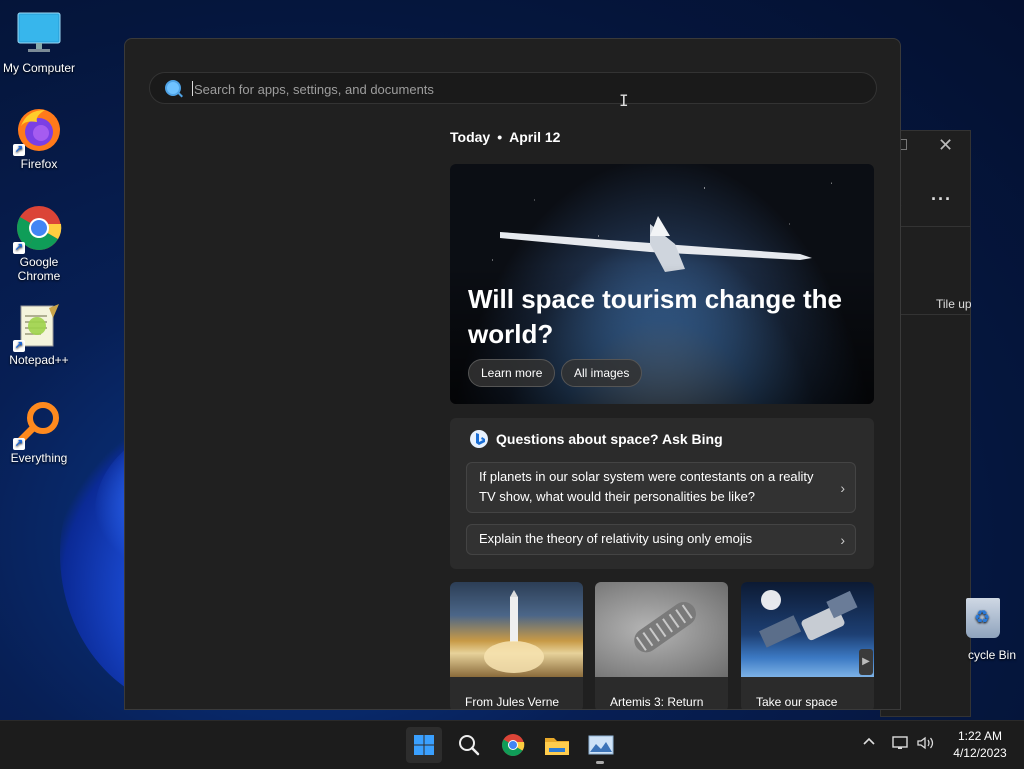  I want to click on feed-date-header: Today • April 12, so click(505, 137).